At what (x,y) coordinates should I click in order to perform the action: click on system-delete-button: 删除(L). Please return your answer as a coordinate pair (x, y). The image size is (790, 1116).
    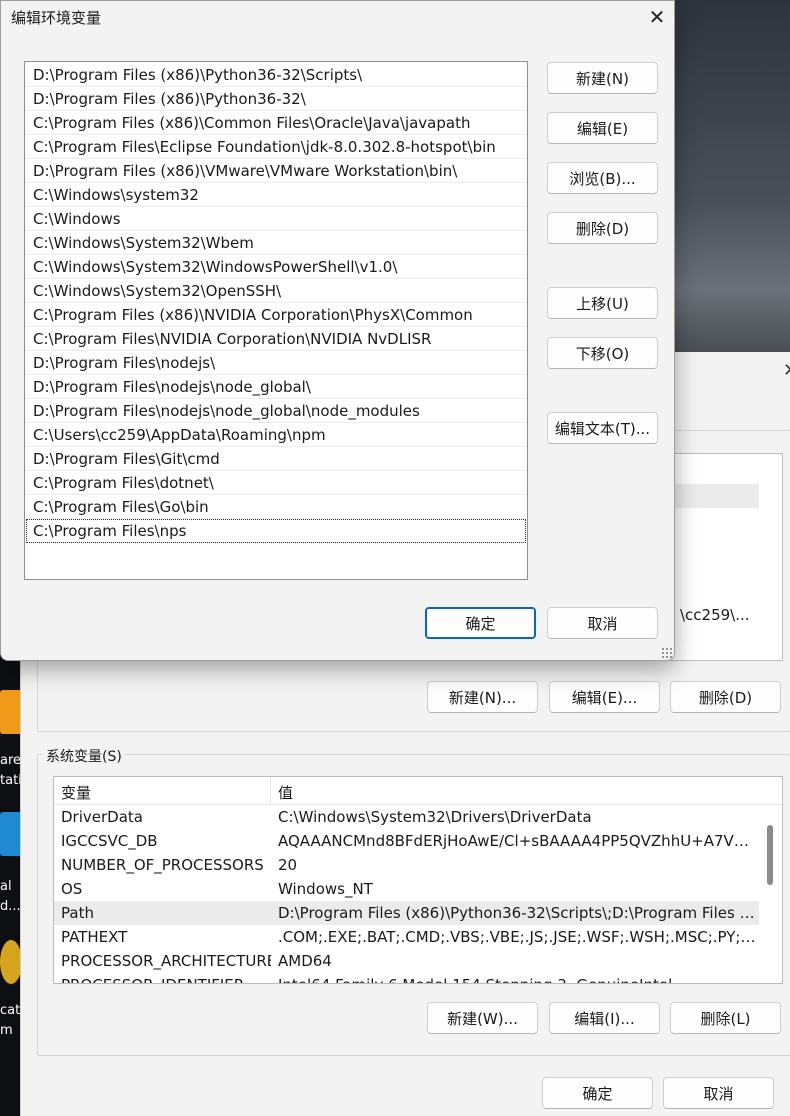
    Looking at the image, I should click on (725, 1018).